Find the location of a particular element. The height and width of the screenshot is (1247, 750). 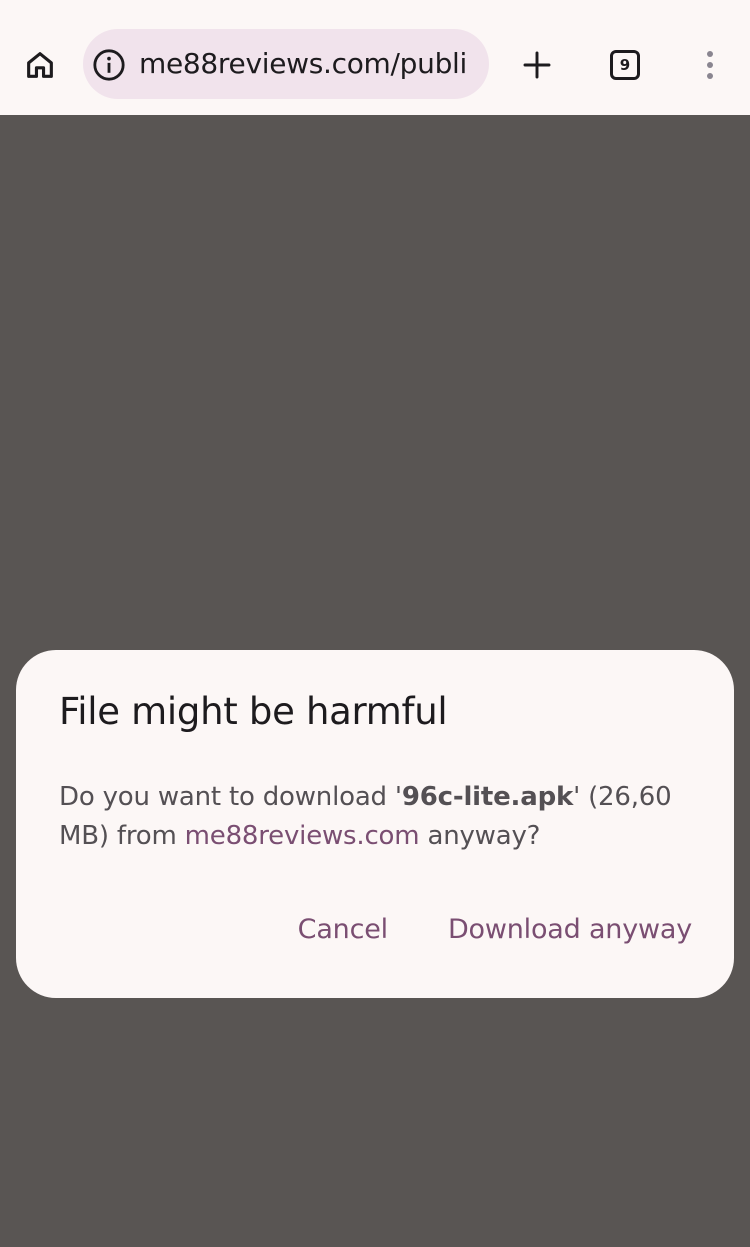

home-icon is located at coordinates (40, 65).